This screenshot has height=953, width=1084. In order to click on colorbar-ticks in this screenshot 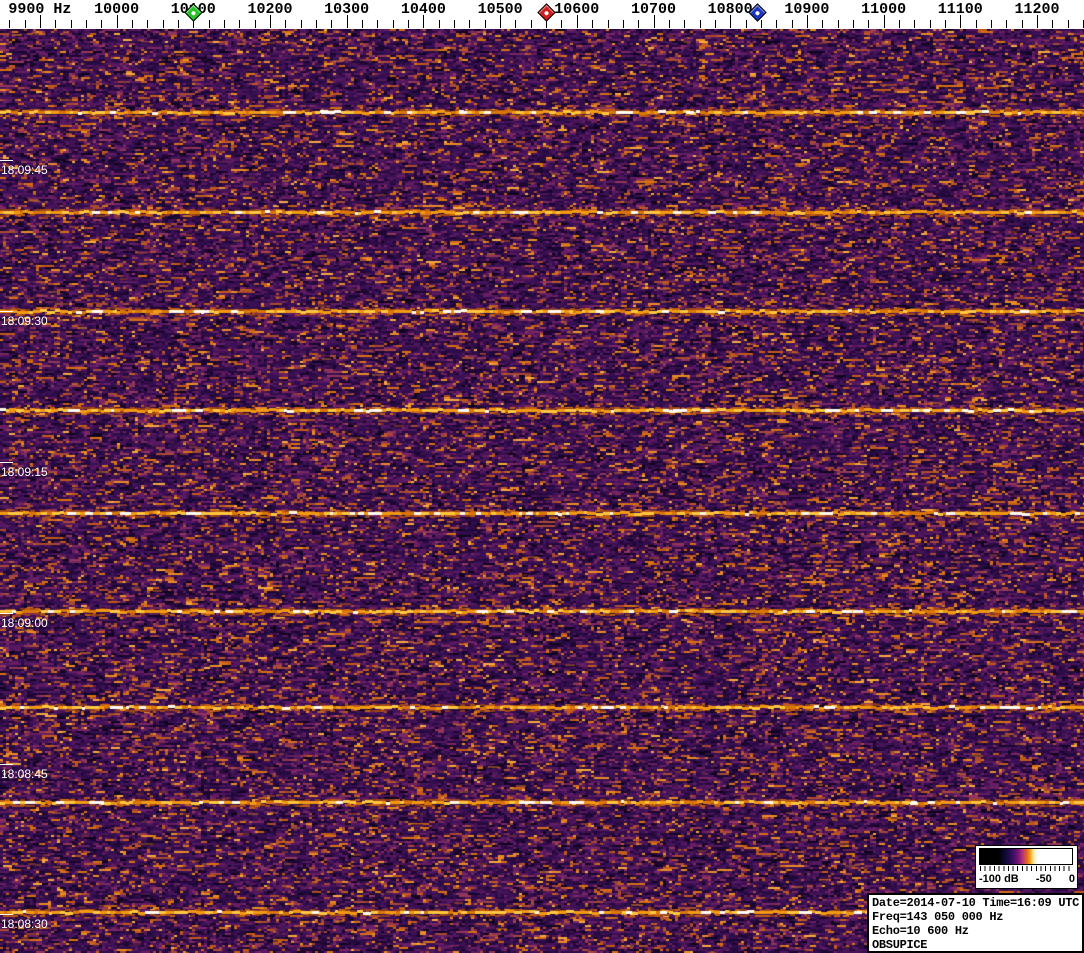, I will do `click(1026, 868)`.